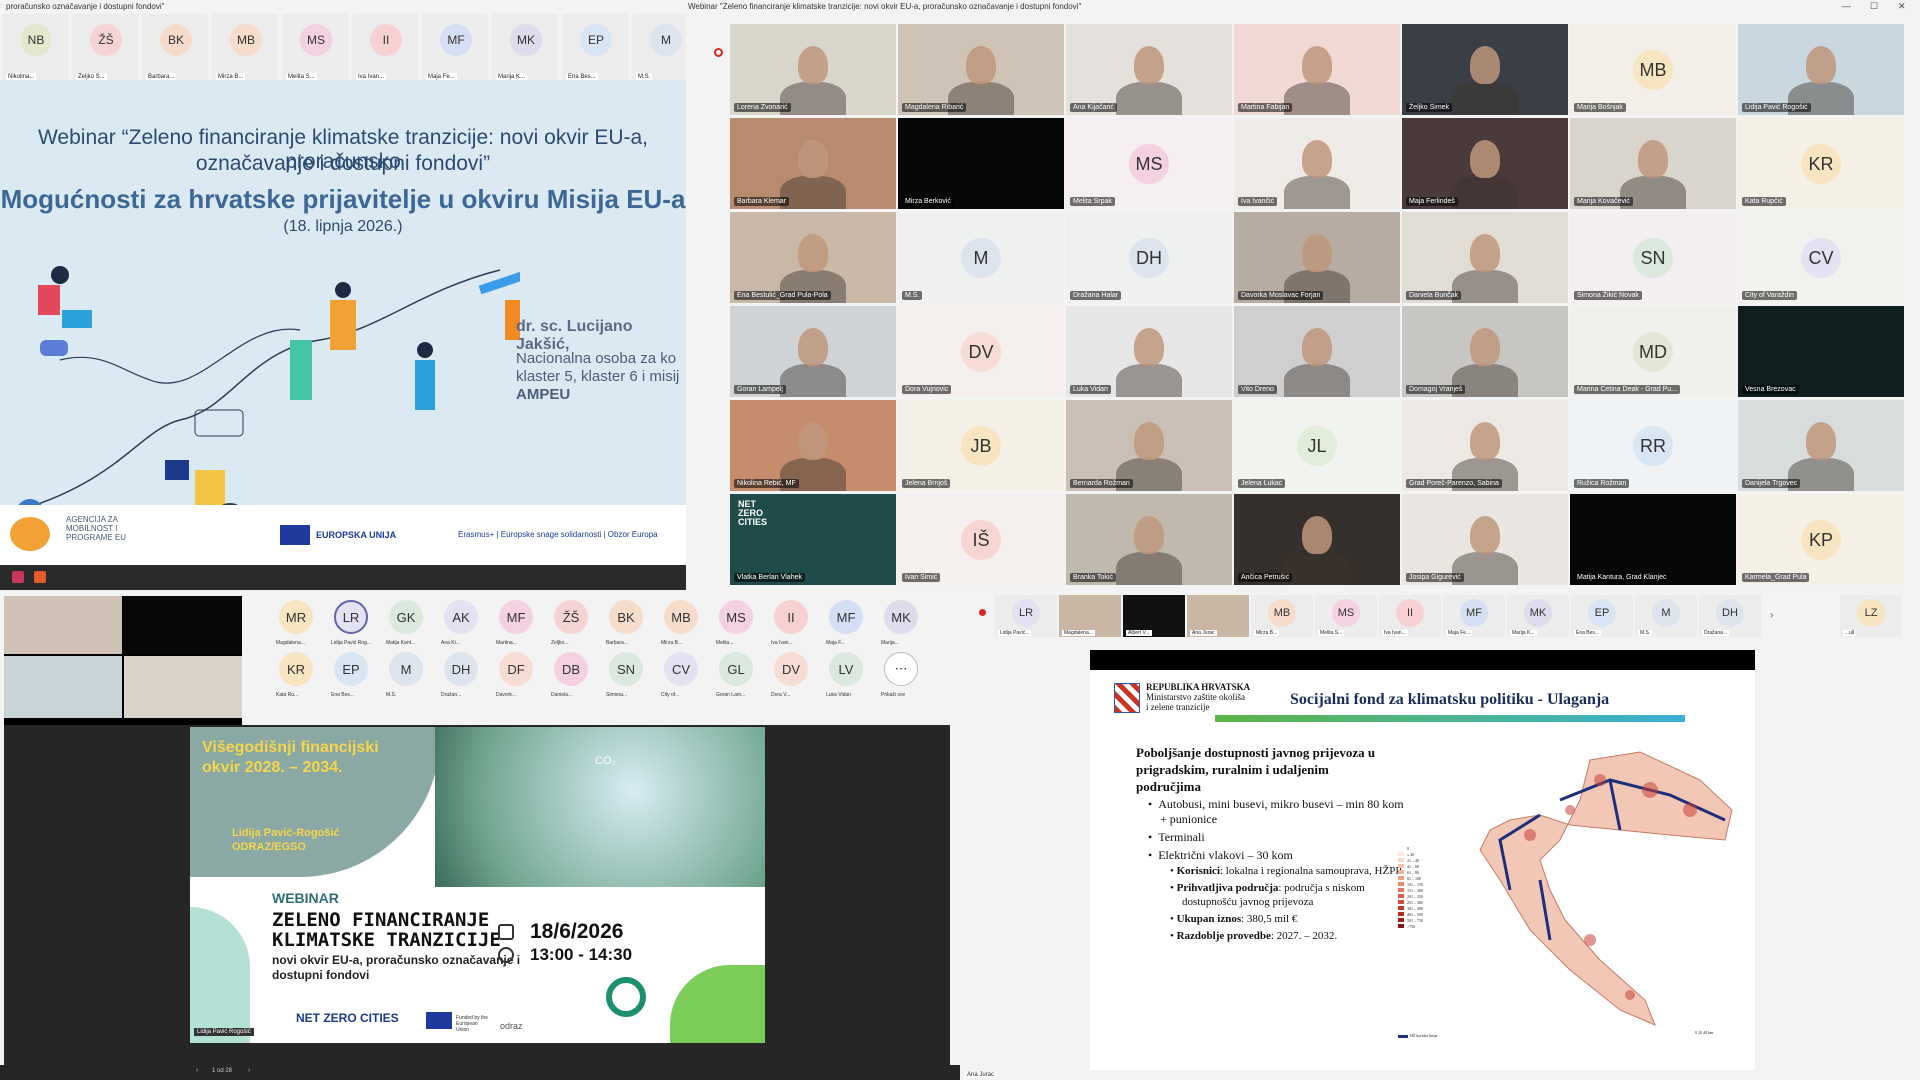 The height and width of the screenshot is (1080, 1920). I want to click on participant-chip: LZ ...ull, so click(1871, 616).